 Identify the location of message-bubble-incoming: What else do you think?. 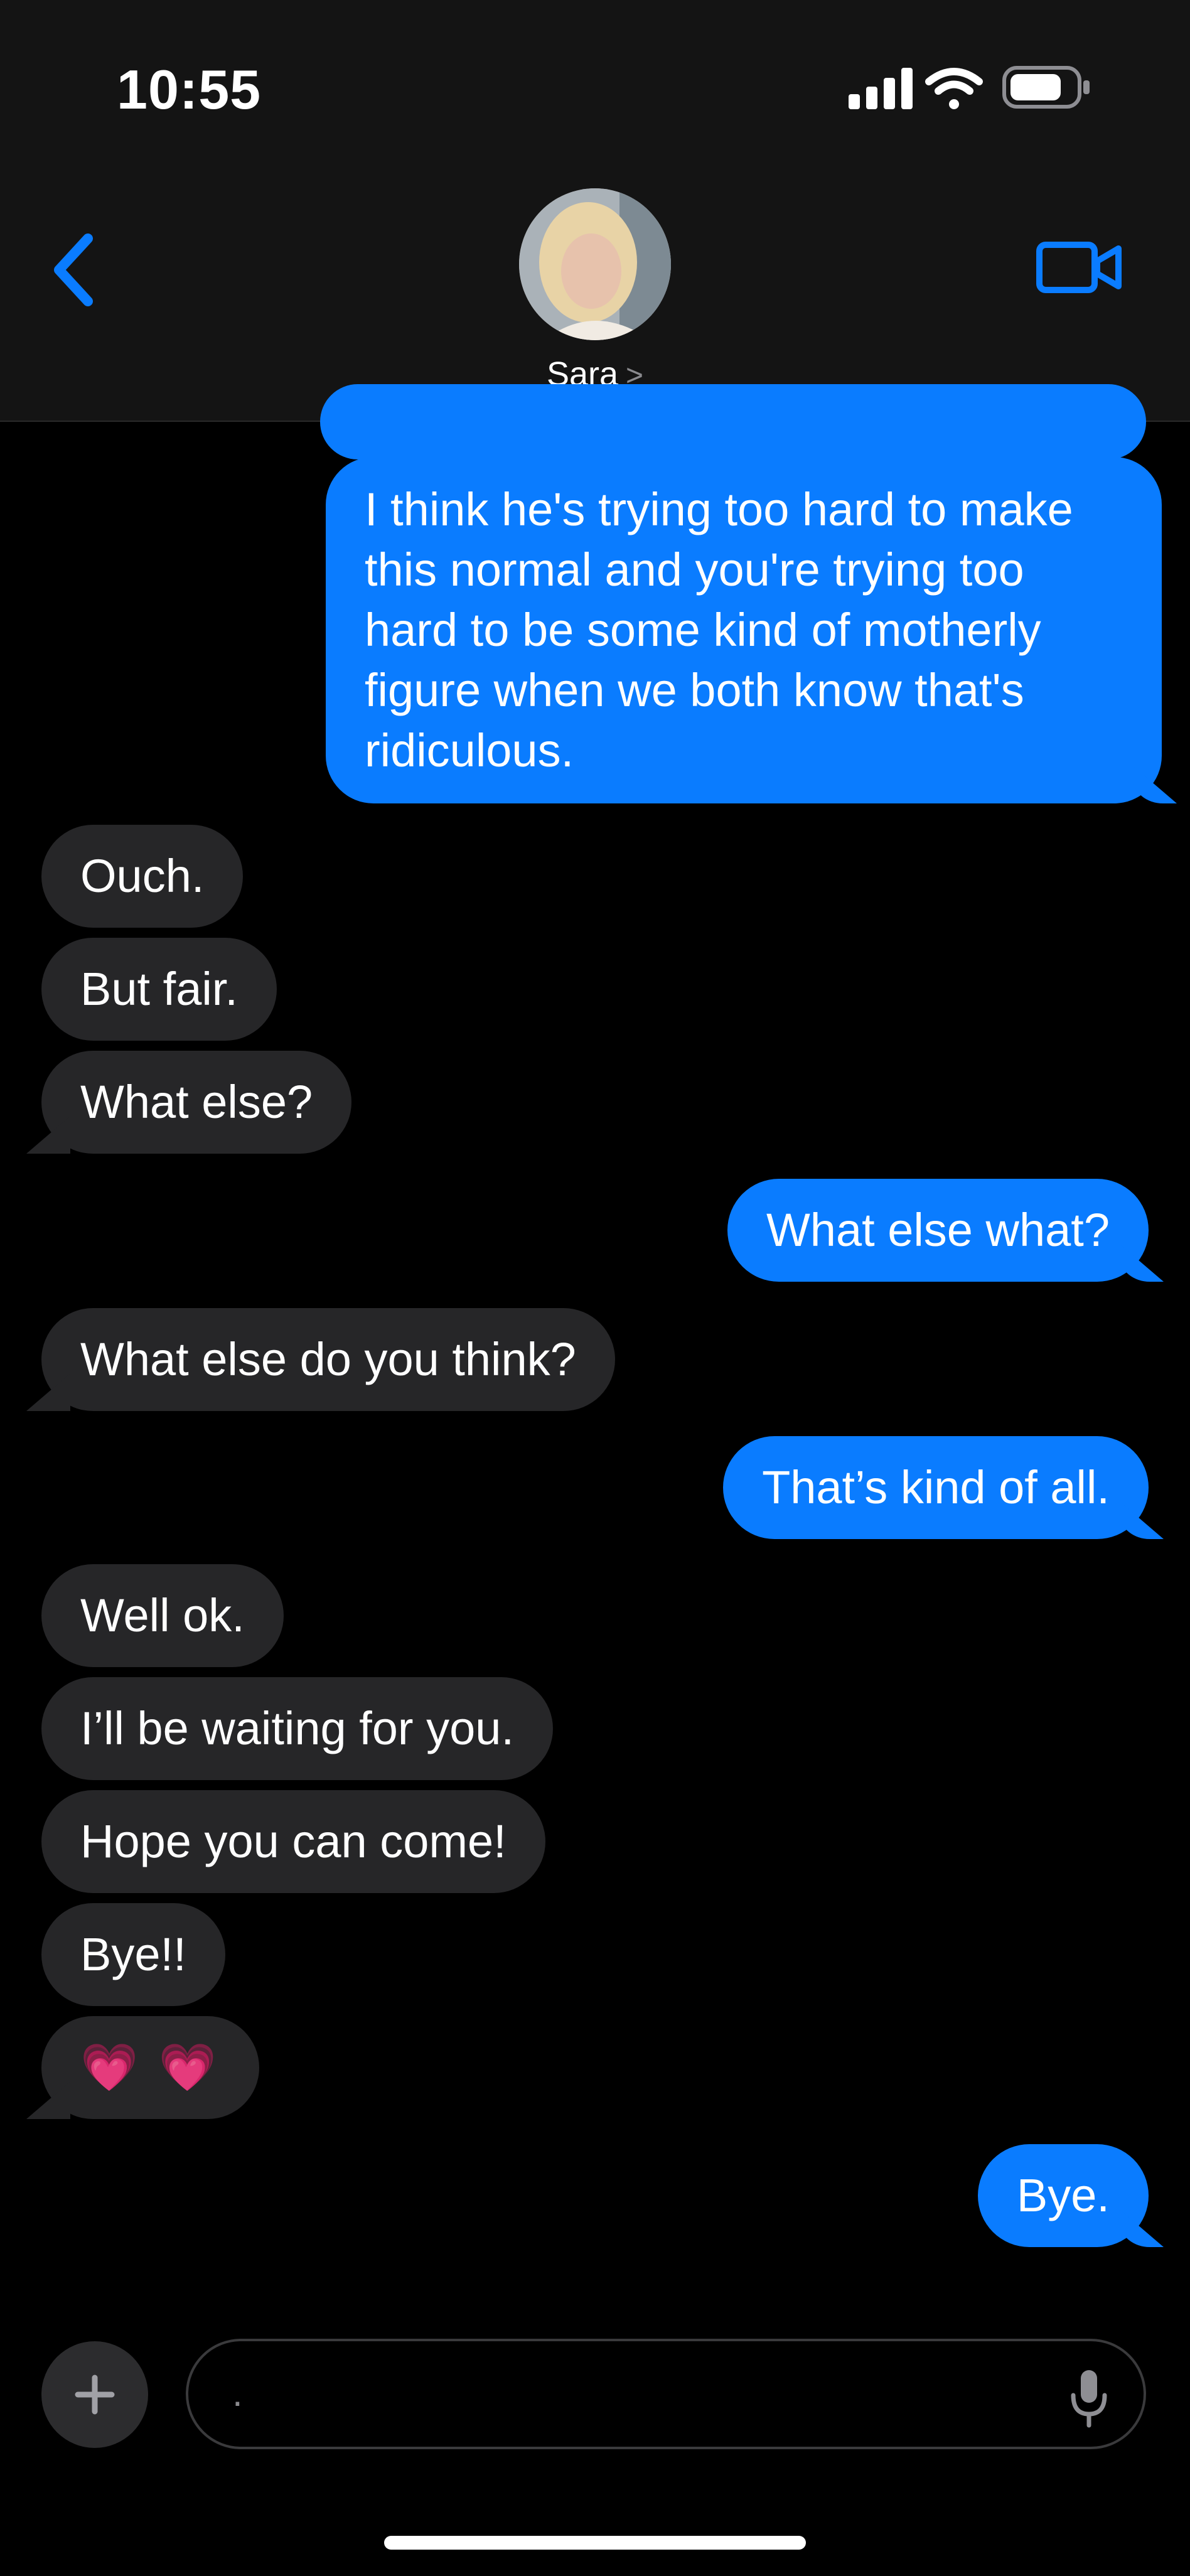
(328, 1359).